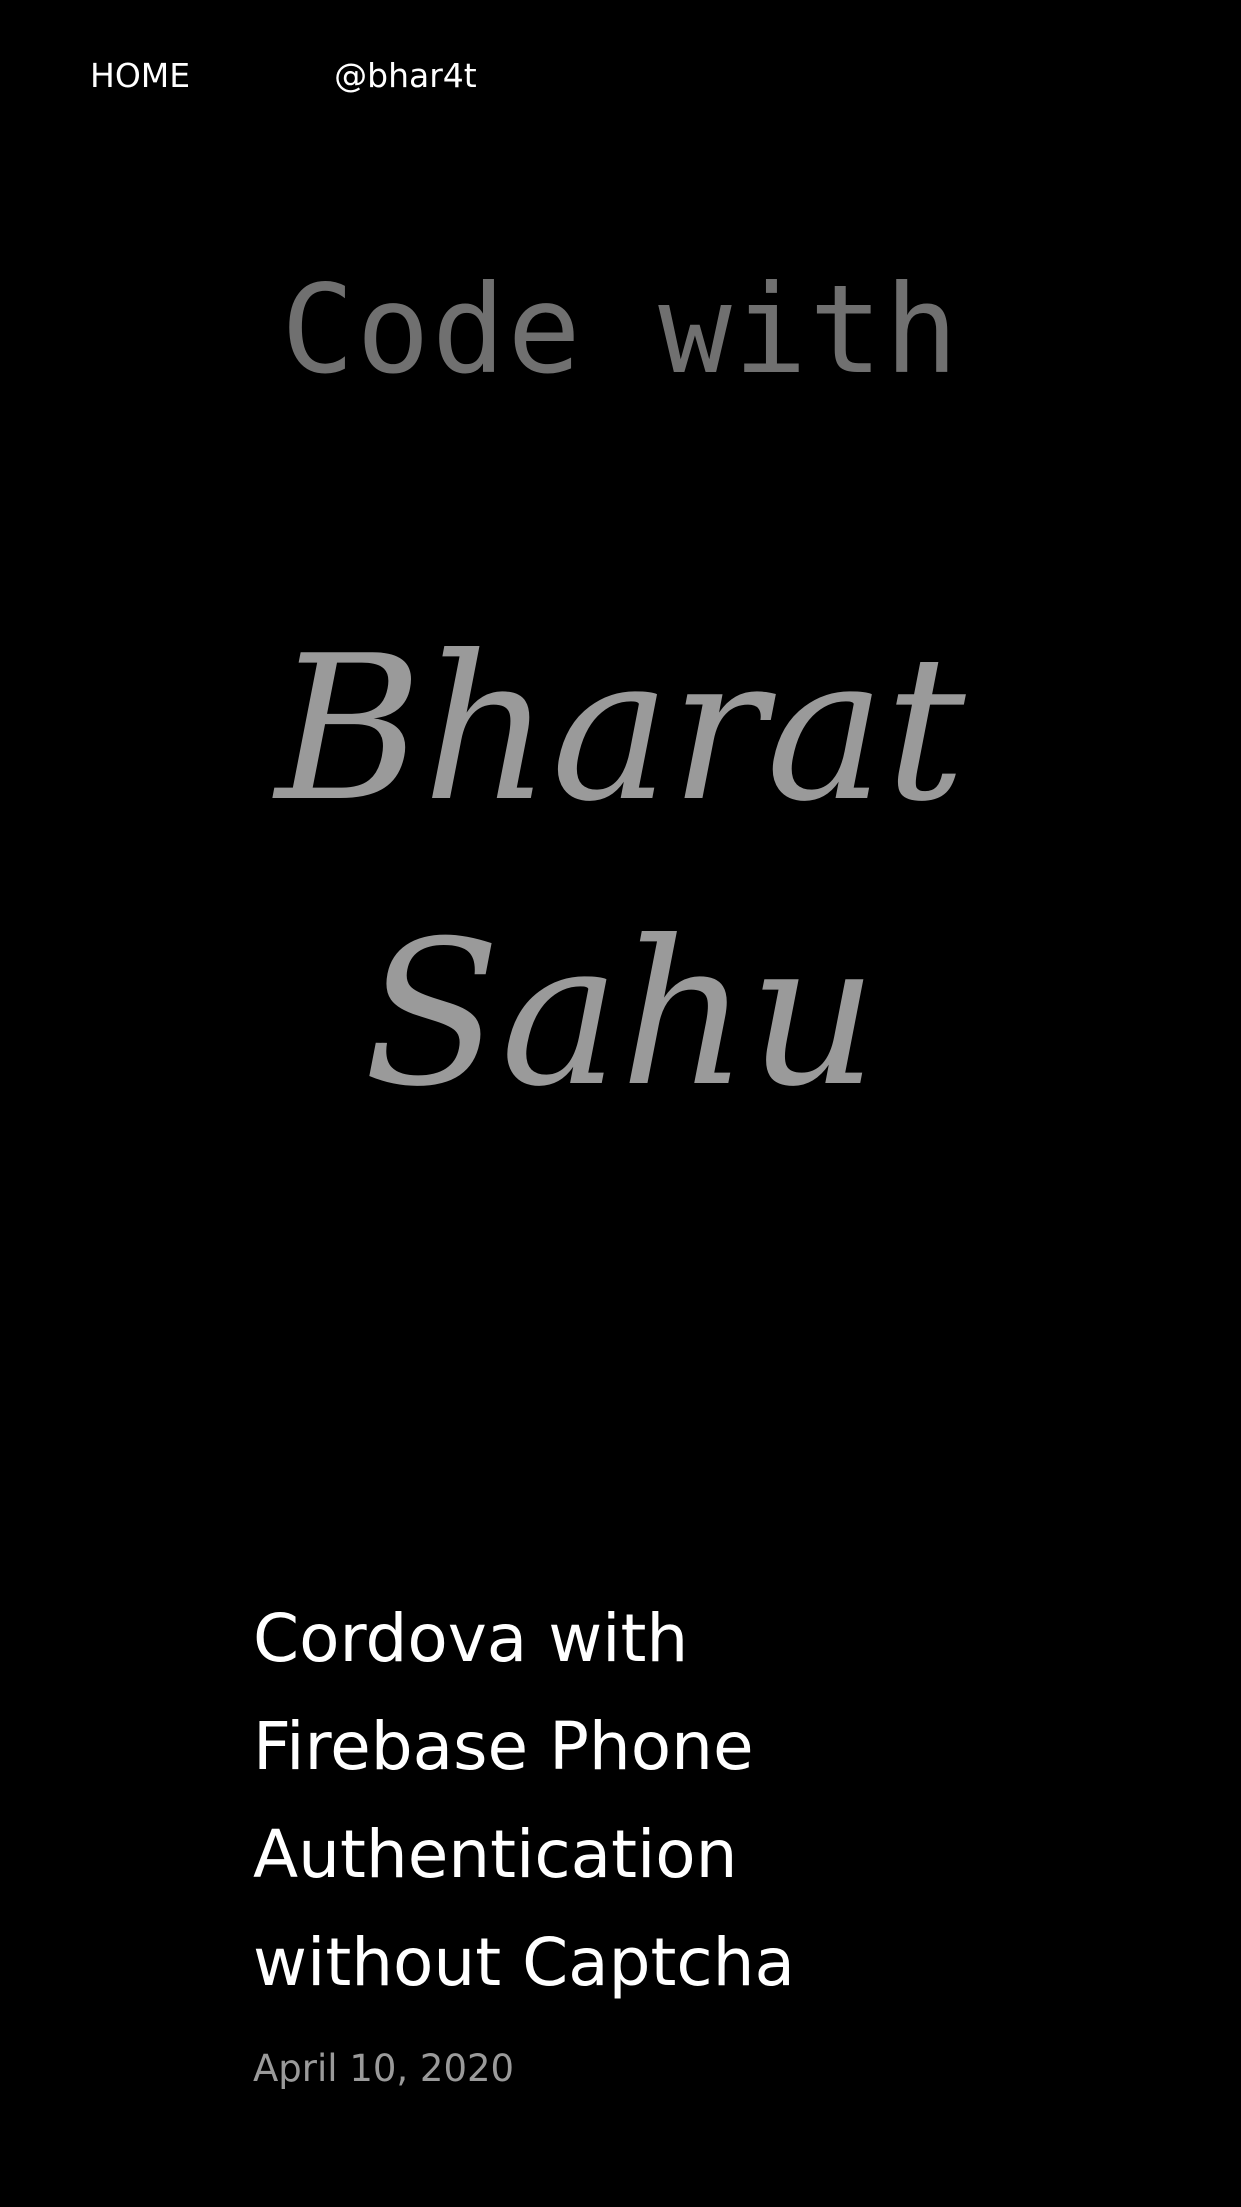 This screenshot has height=2207, width=1241. Describe the element at coordinates (405, 75) in the screenshot. I see `nav-handle-link: @bhar4t` at that location.